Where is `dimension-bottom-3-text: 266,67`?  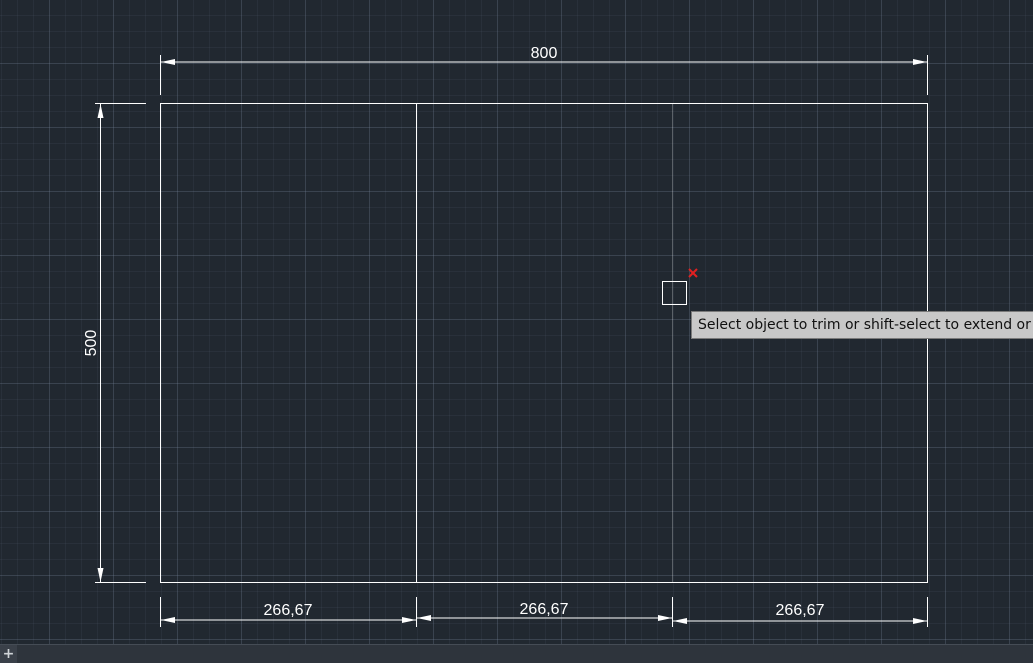
dimension-bottom-3-text: 266,67 is located at coordinates (800, 610).